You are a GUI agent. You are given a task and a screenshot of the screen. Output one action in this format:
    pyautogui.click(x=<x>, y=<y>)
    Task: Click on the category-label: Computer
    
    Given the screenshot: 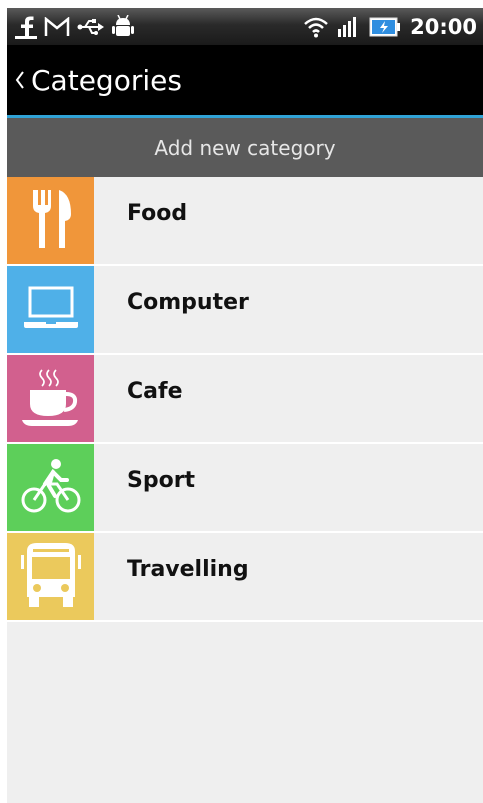 What is the action you would take?
    pyautogui.click(x=188, y=302)
    